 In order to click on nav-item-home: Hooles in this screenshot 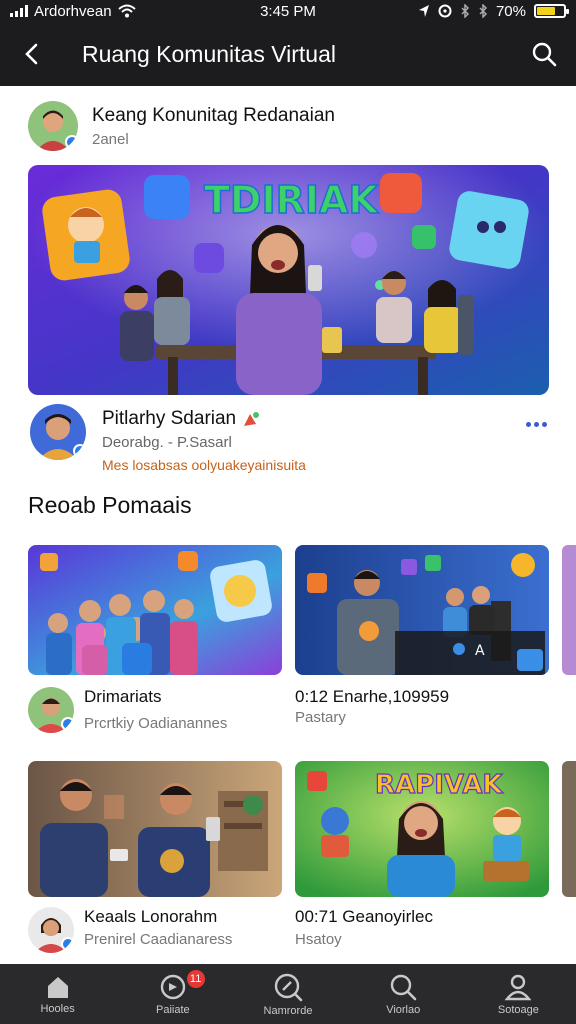, I will do `click(57, 994)`.